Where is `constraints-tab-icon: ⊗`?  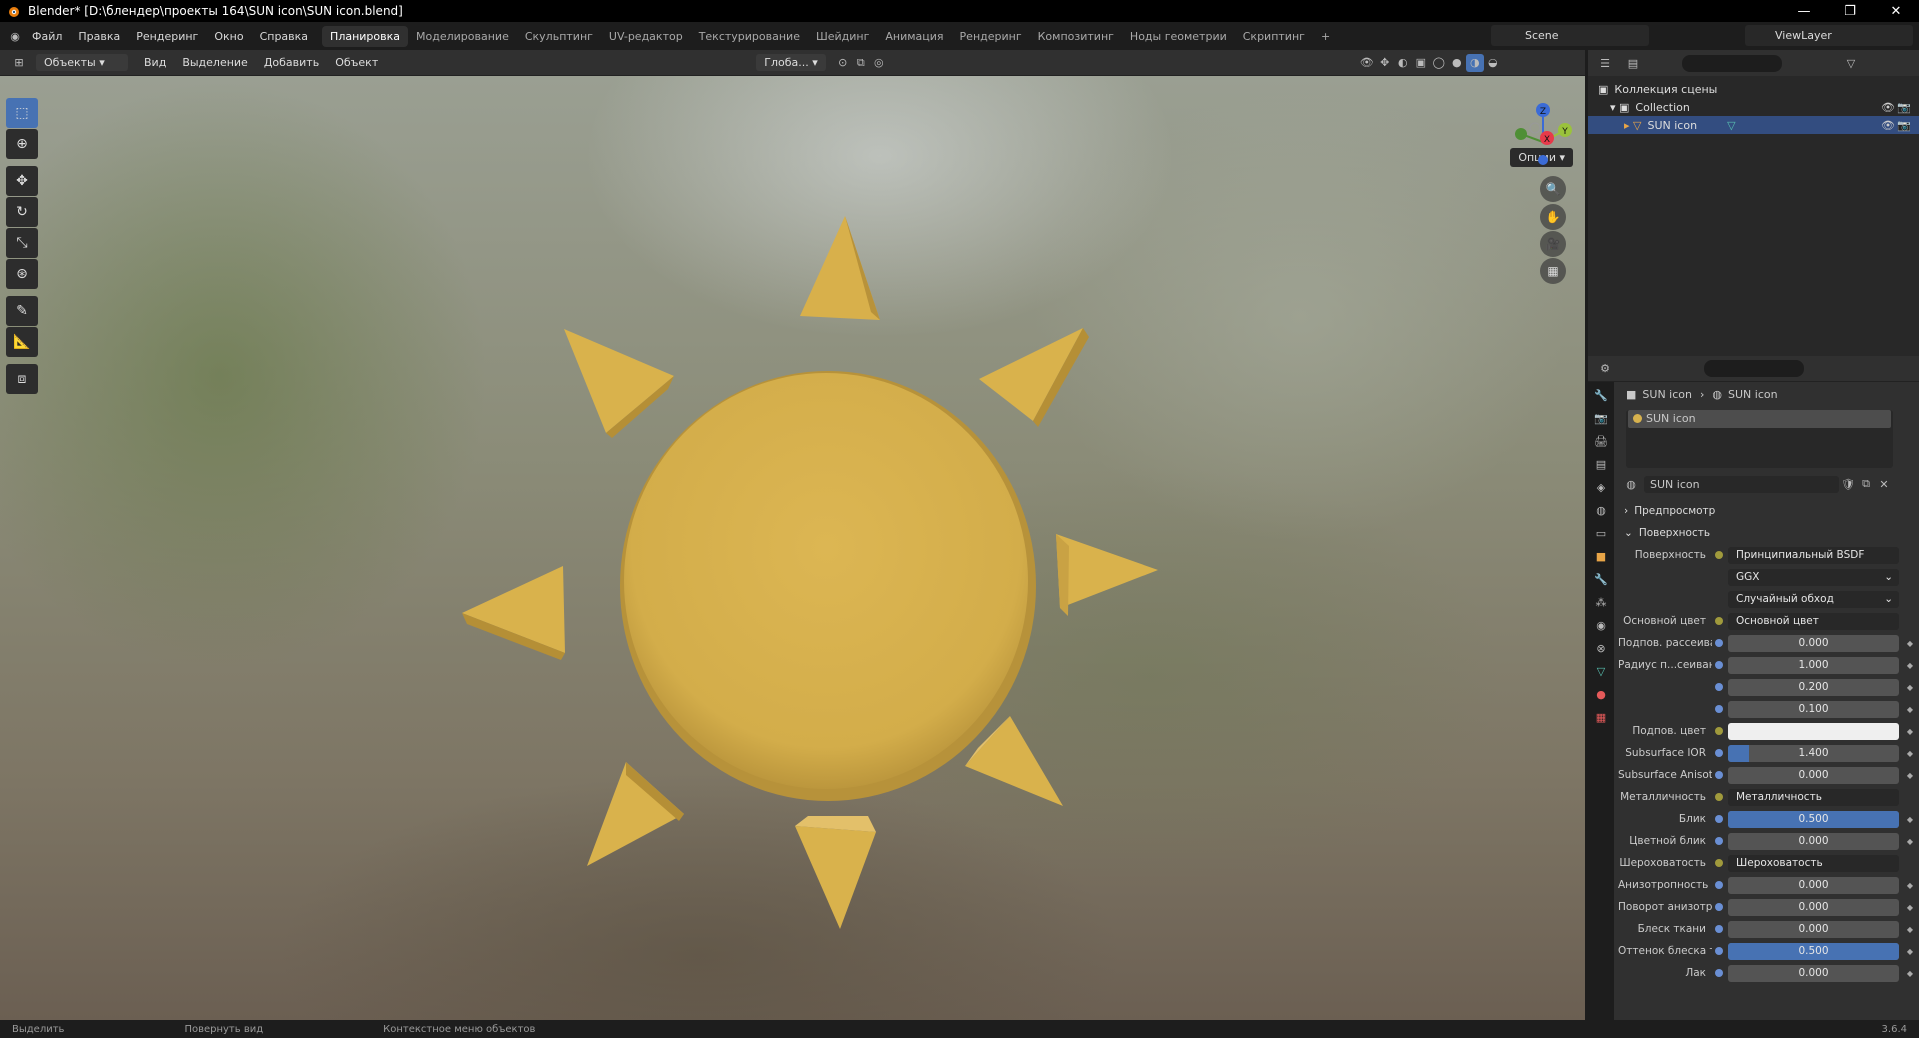
constraints-tab-icon: ⊗ is located at coordinates (1601, 648).